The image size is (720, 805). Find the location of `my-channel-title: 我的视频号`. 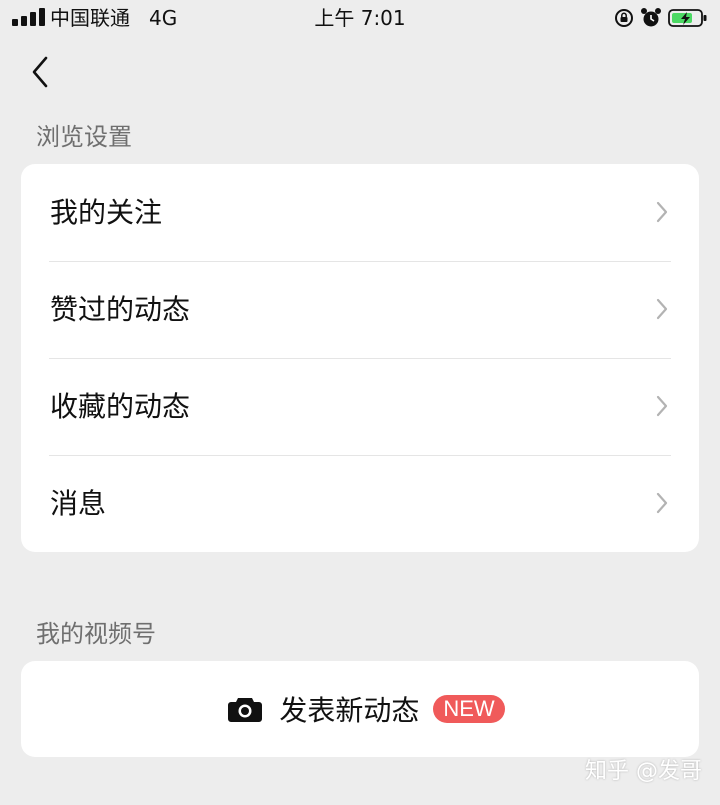

my-channel-title: 我的视频号 is located at coordinates (96, 634).